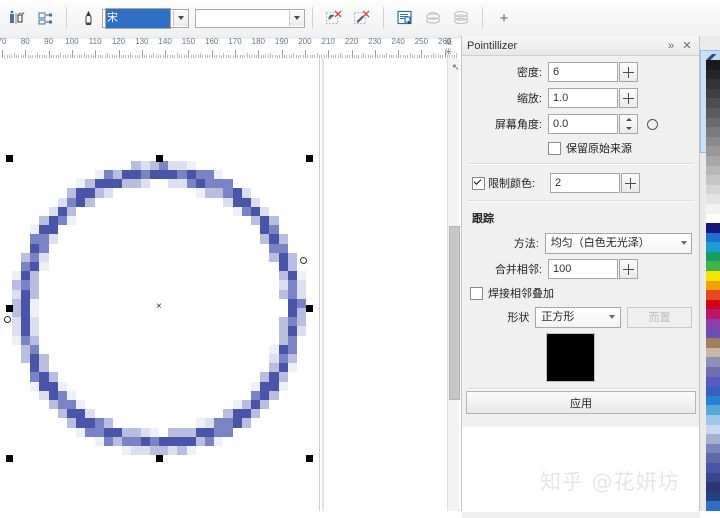 This screenshot has height=518, width=720. I want to click on scale-value: 1.0, so click(583, 98).